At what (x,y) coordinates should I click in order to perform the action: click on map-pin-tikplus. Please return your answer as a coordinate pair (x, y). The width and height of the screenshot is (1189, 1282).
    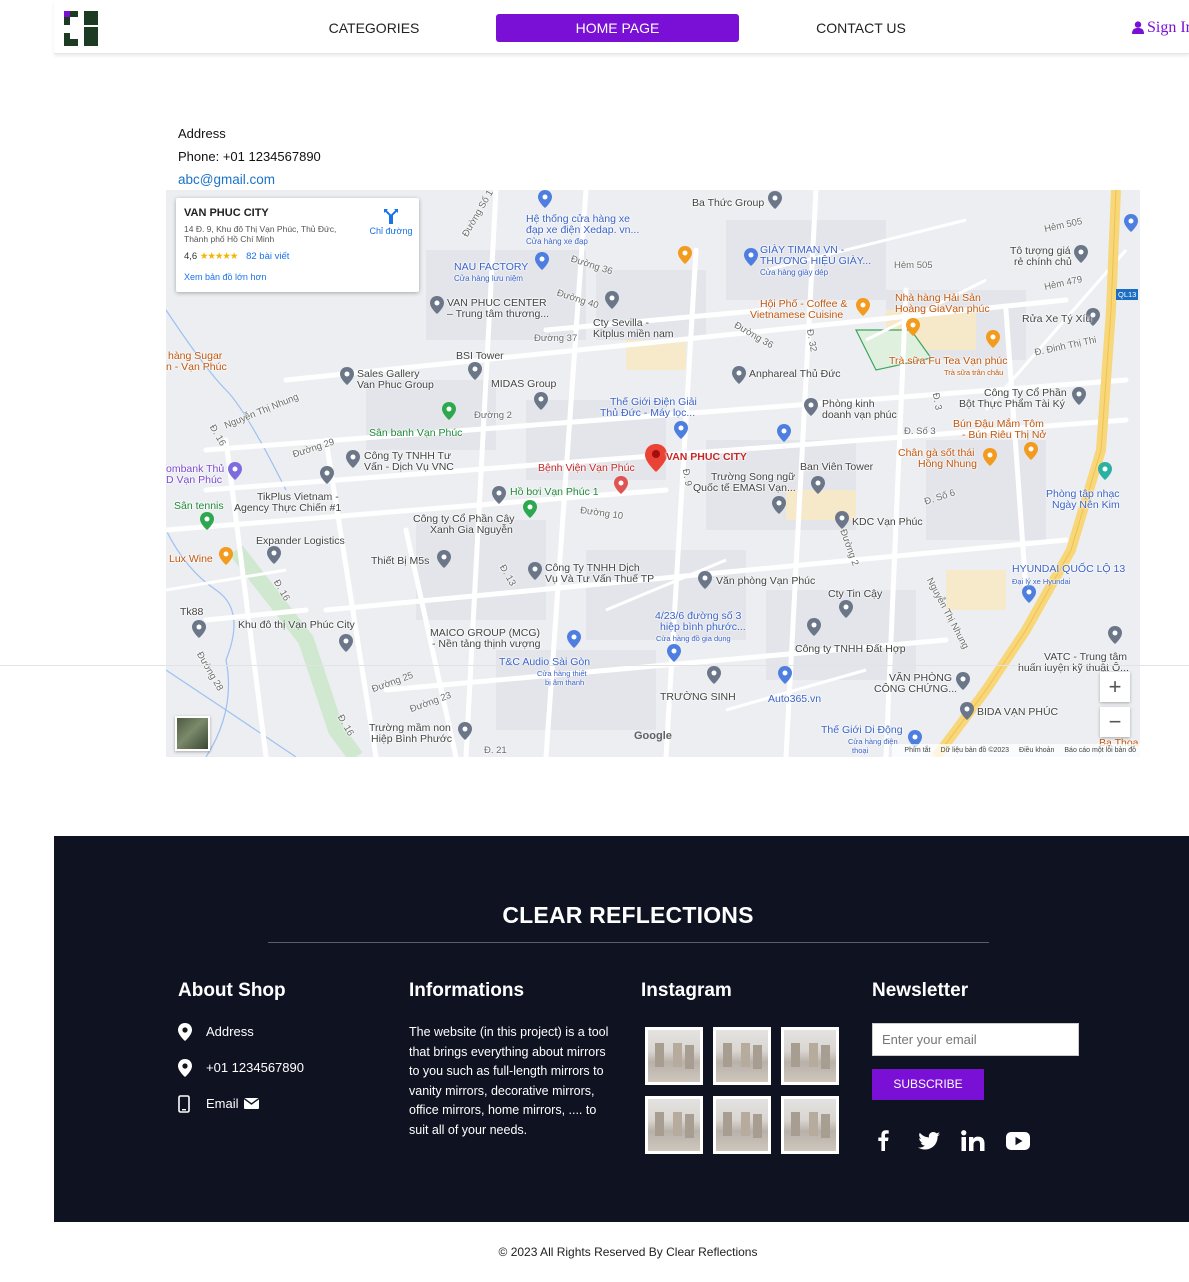
    Looking at the image, I should click on (327, 475).